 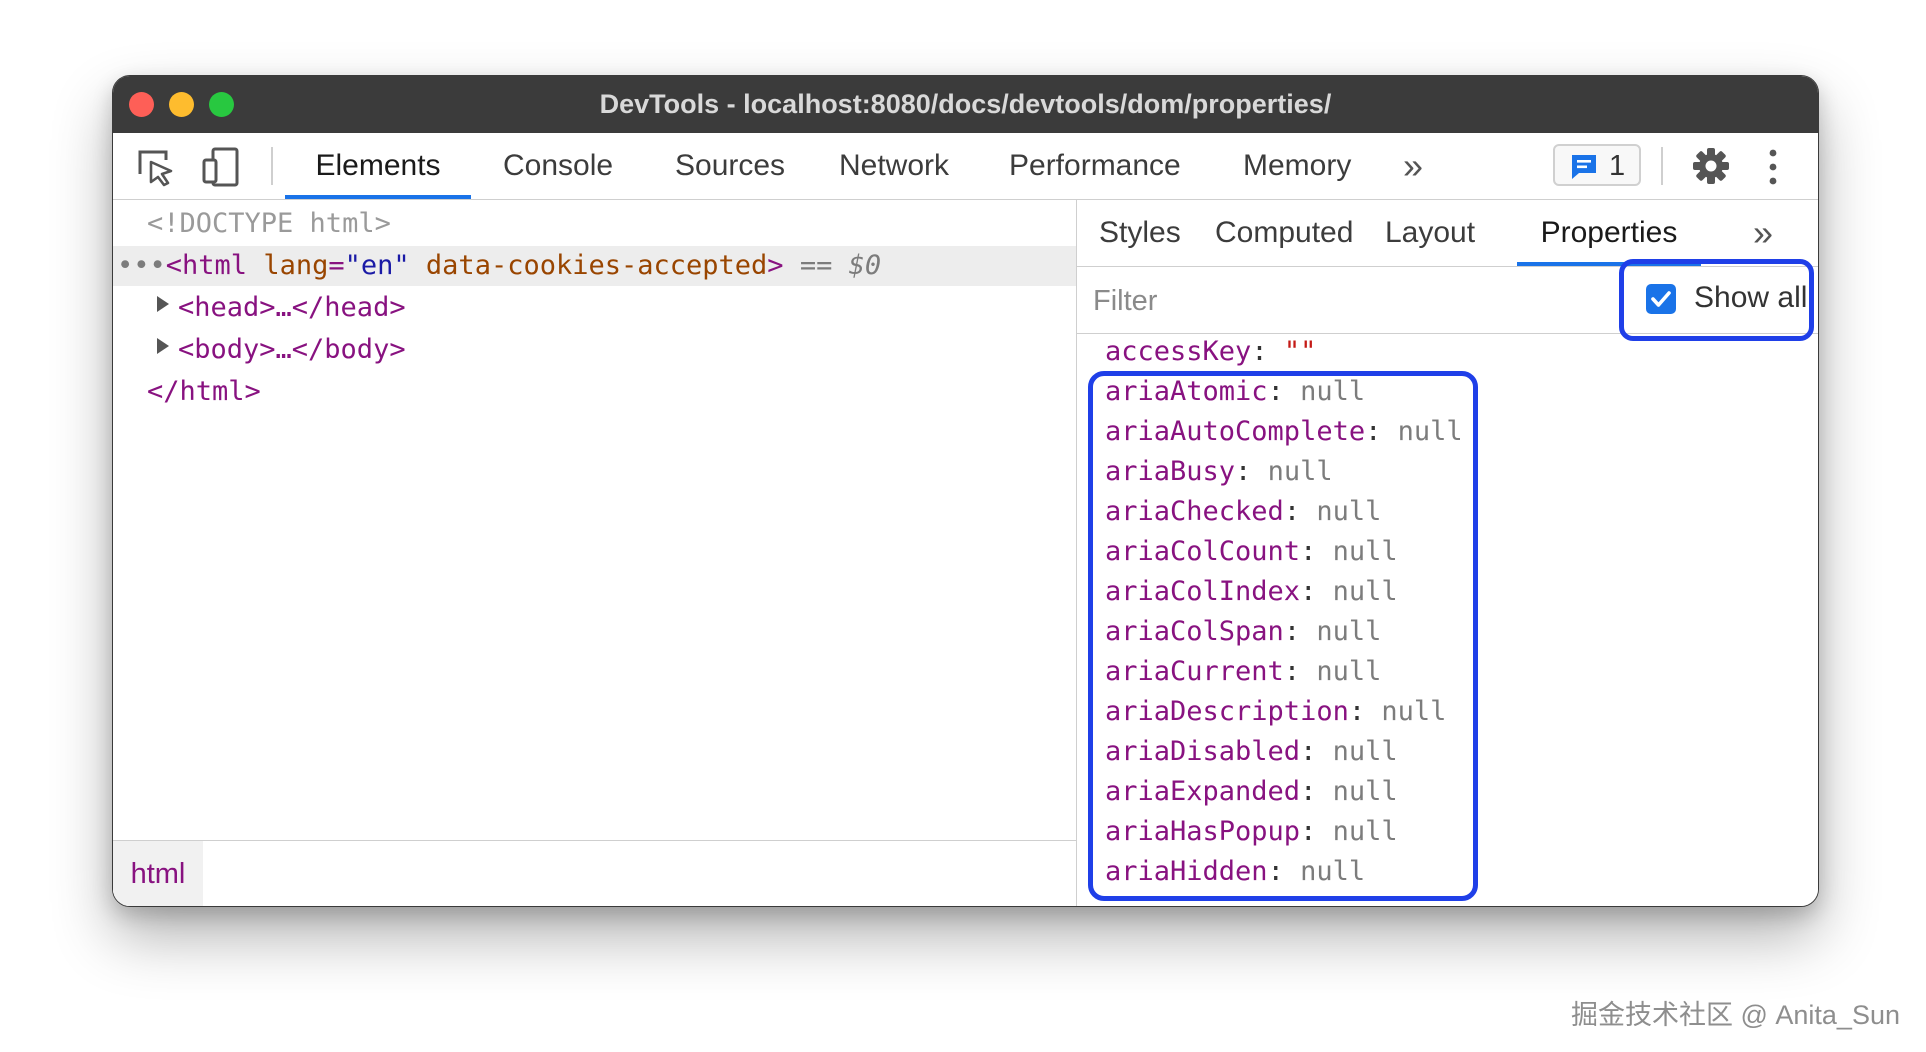 I want to click on message-icon, so click(x=1584, y=169).